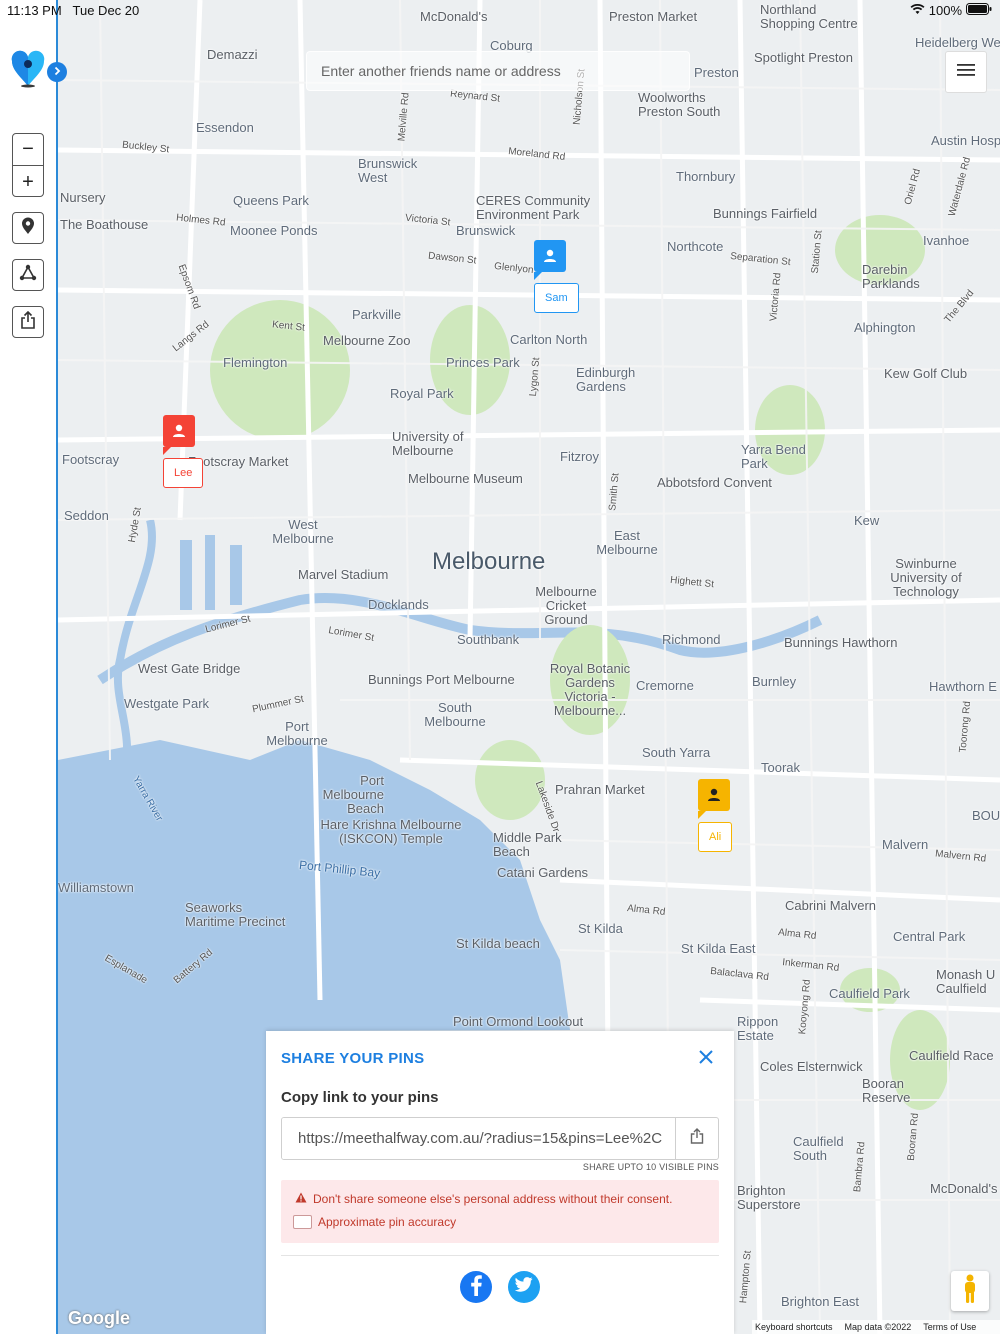 Image resolution: width=1000 pixels, height=1334 pixels. What do you see at coordinates (695, 247) in the screenshot?
I see `place-label: Northcote` at bounding box center [695, 247].